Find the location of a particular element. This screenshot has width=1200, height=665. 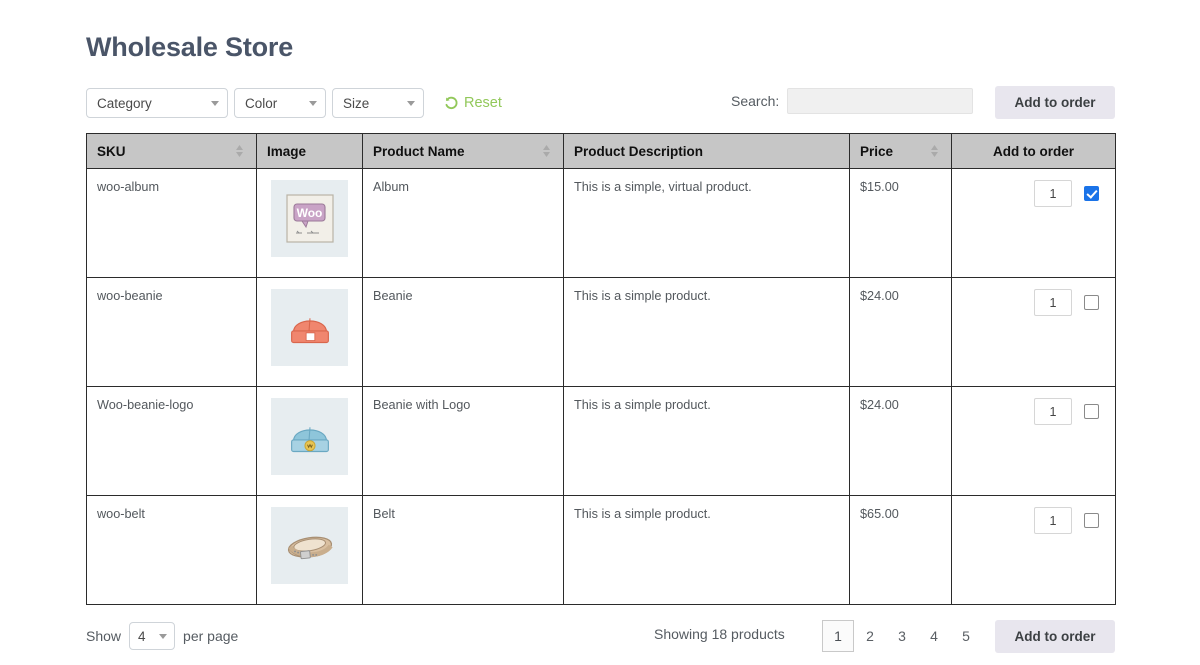

cell-product-description: This is a simple, virtual product. is located at coordinates (706, 223).